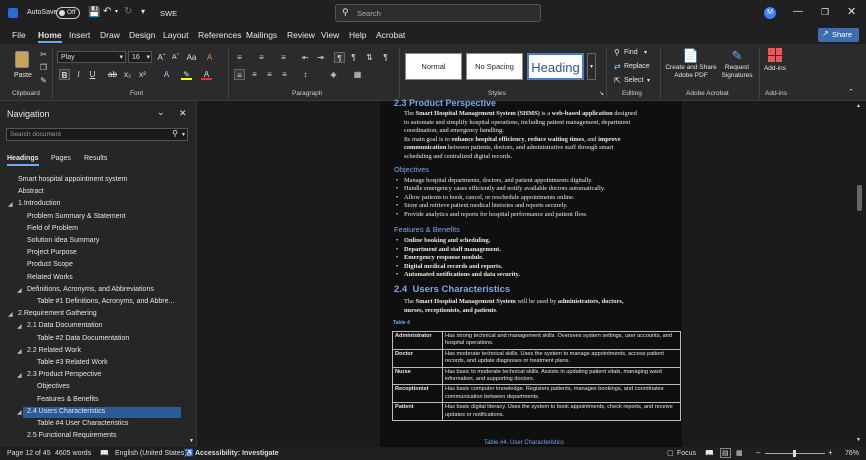 The width and height of the screenshot is (866, 460). What do you see at coordinates (617, 52) in the screenshot?
I see `find-icon: ⚲` at bounding box center [617, 52].